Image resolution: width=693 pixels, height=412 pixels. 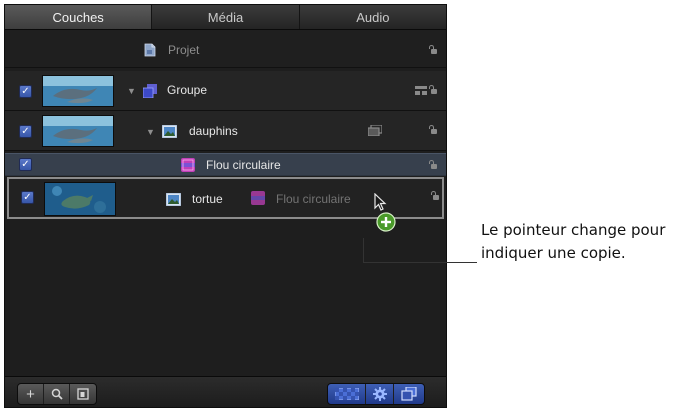 What do you see at coordinates (83, 394) in the screenshot?
I see `frame-icon` at bounding box center [83, 394].